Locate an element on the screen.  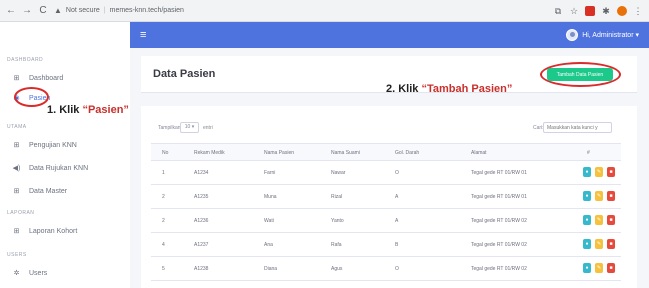
table-cell: Ana is located at coordinates (268, 245).